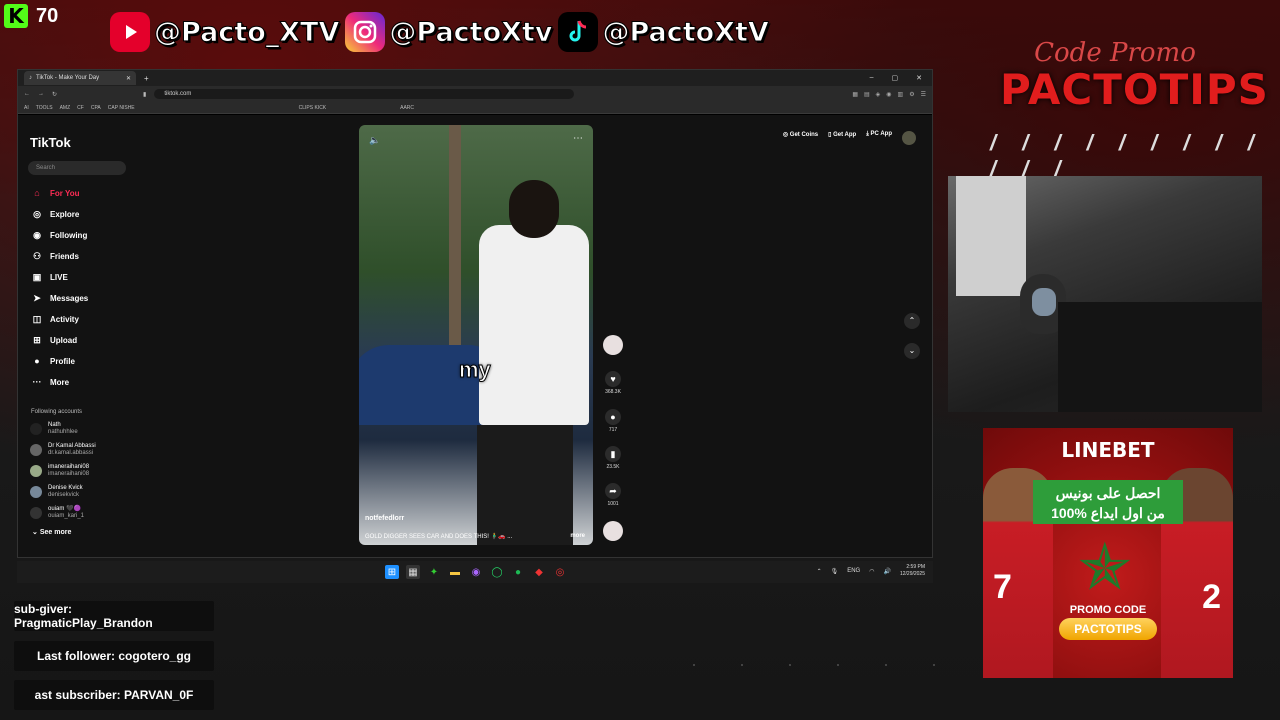 This screenshot has height=720, width=1280. I want to click on webcam-face, so click(1044, 302).